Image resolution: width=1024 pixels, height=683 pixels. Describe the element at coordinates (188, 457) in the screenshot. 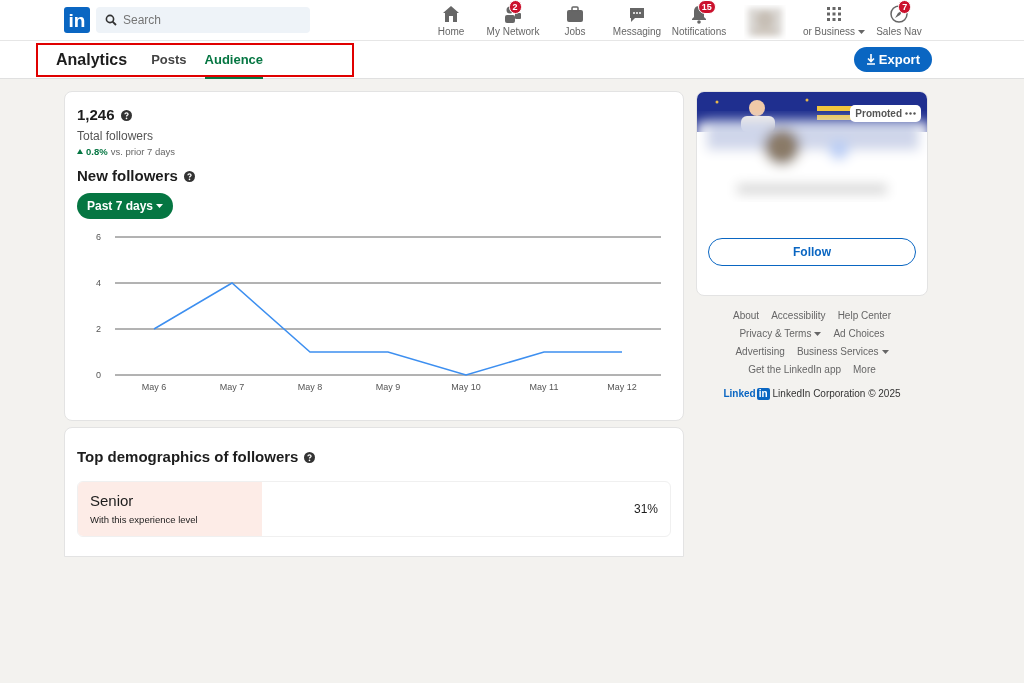

I see `section-title: Top demographics of followers` at that location.